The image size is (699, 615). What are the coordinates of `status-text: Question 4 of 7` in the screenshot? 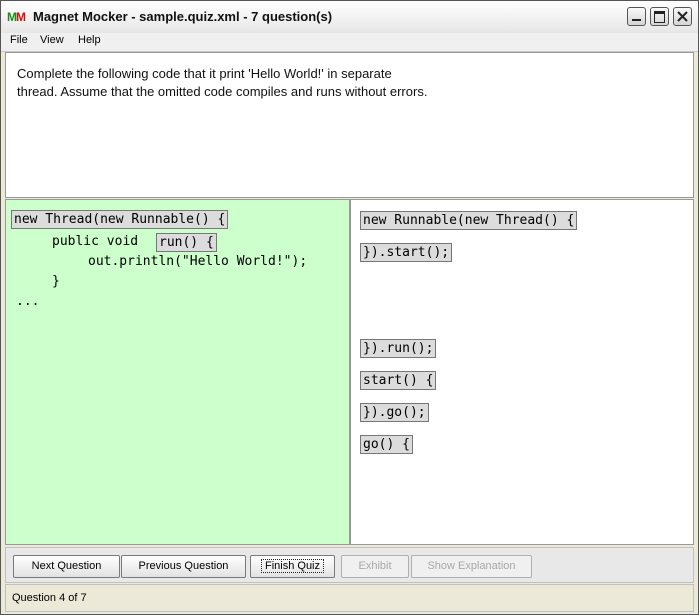 It's located at (49, 598).